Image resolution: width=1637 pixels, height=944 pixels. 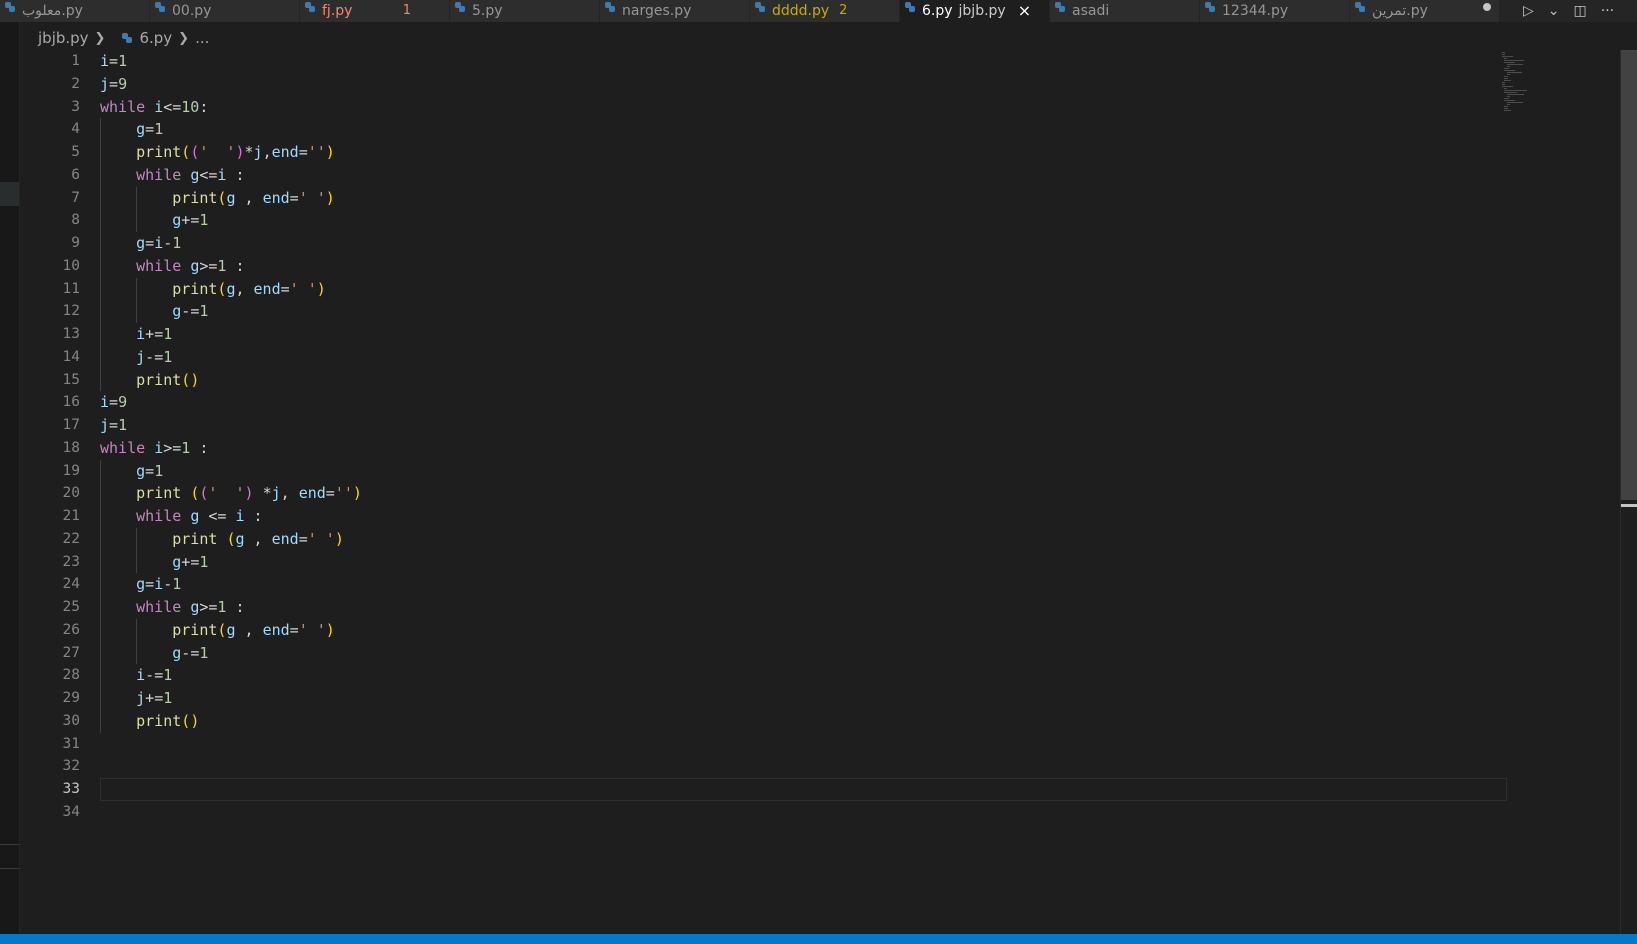 What do you see at coordinates (803, 402) in the screenshot?
I see `code-line: i=9` at bounding box center [803, 402].